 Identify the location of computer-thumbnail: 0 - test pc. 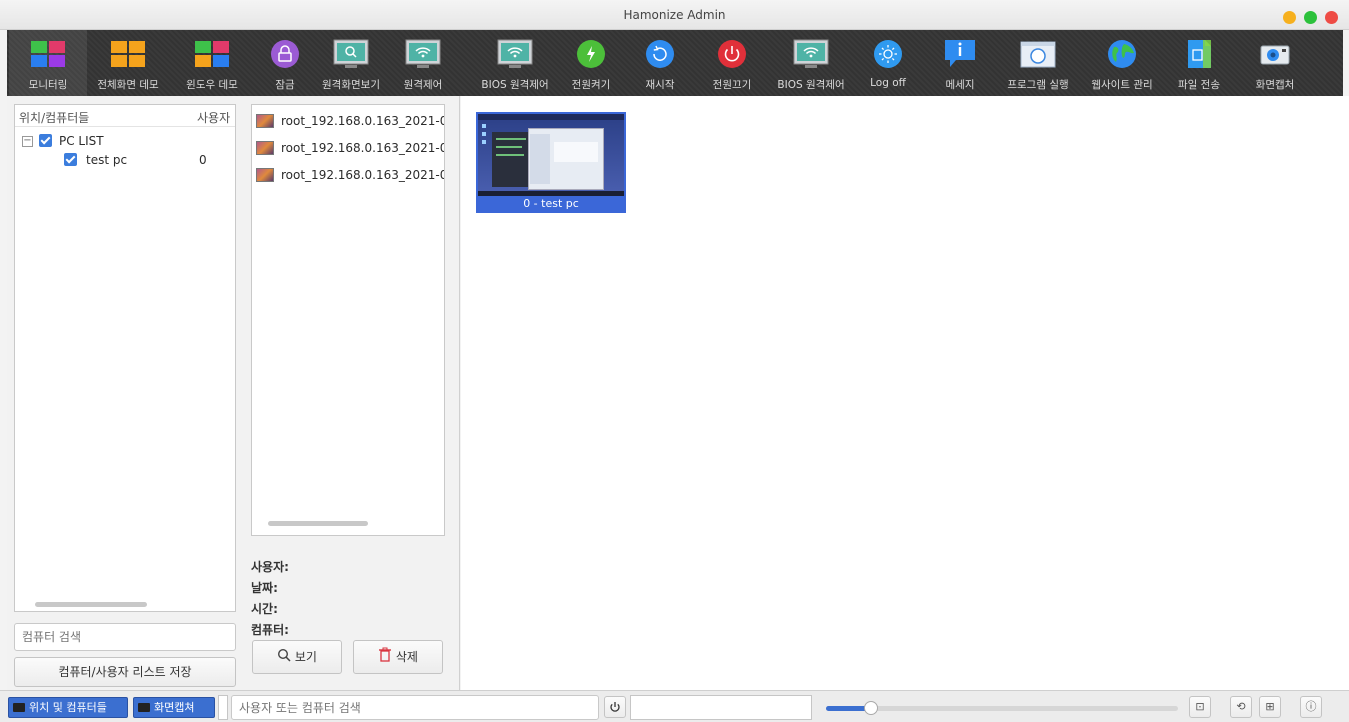
(551, 162).